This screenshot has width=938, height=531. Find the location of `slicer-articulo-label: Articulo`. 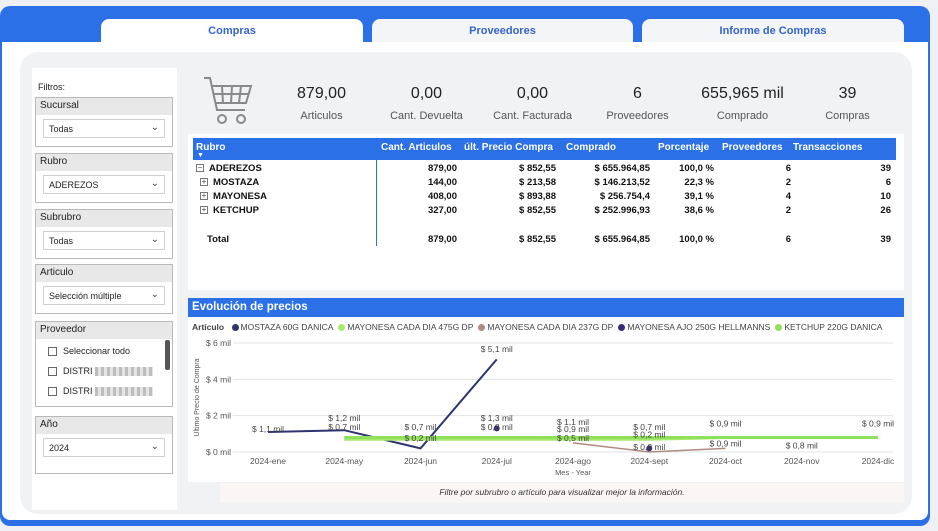

slicer-articulo-label: Articulo is located at coordinates (104, 273).